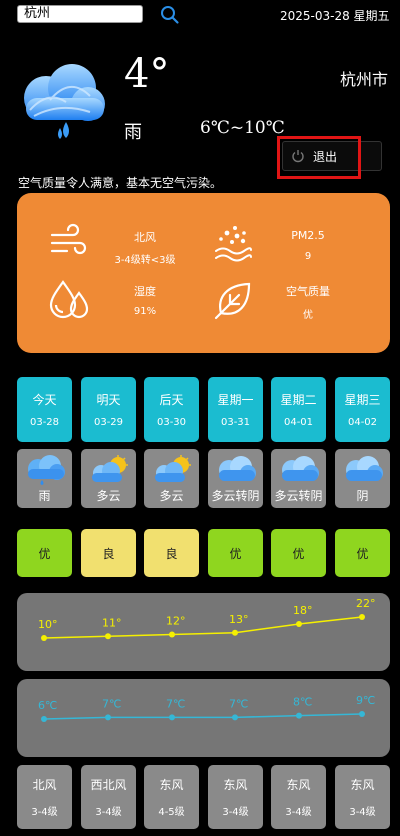 This screenshot has height=836, width=400. I want to click on wind-direction: 西北风, so click(108, 785).